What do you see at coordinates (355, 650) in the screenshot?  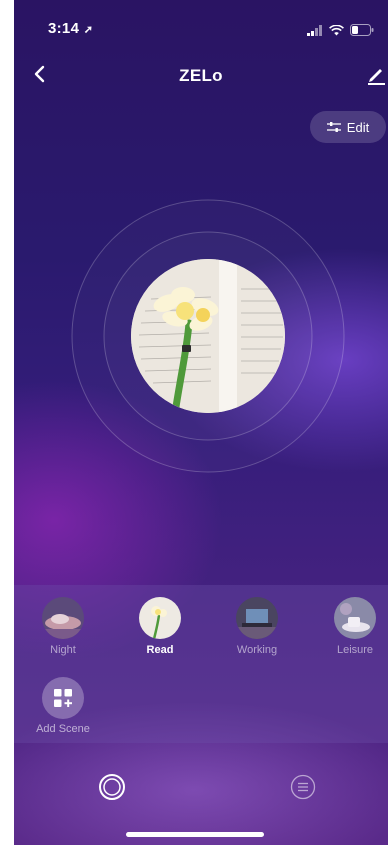 I see `scene-label-leisure: Leisure` at bounding box center [355, 650].